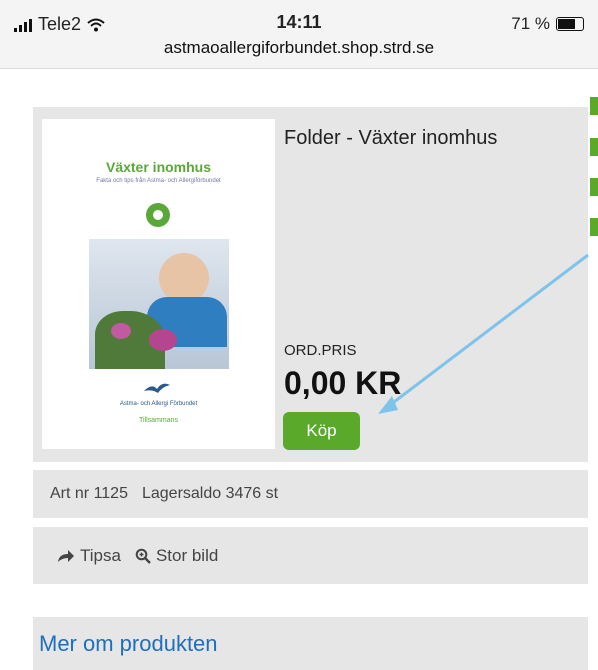 The image size is (598, 670). Describe the element at coordinates (159, 304) in the screenshot. I see `cover-photo` at that location.